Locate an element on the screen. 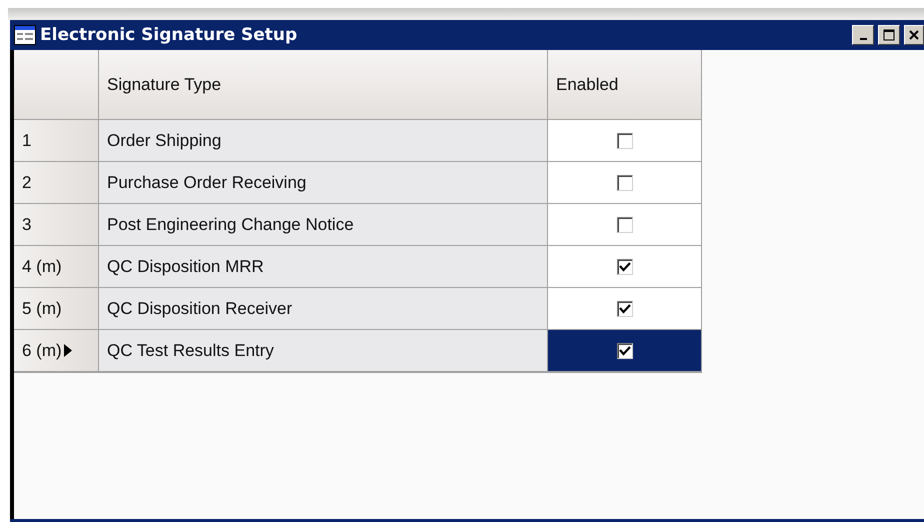  row-number: 4 (m) is located at coordinates (42, 266).